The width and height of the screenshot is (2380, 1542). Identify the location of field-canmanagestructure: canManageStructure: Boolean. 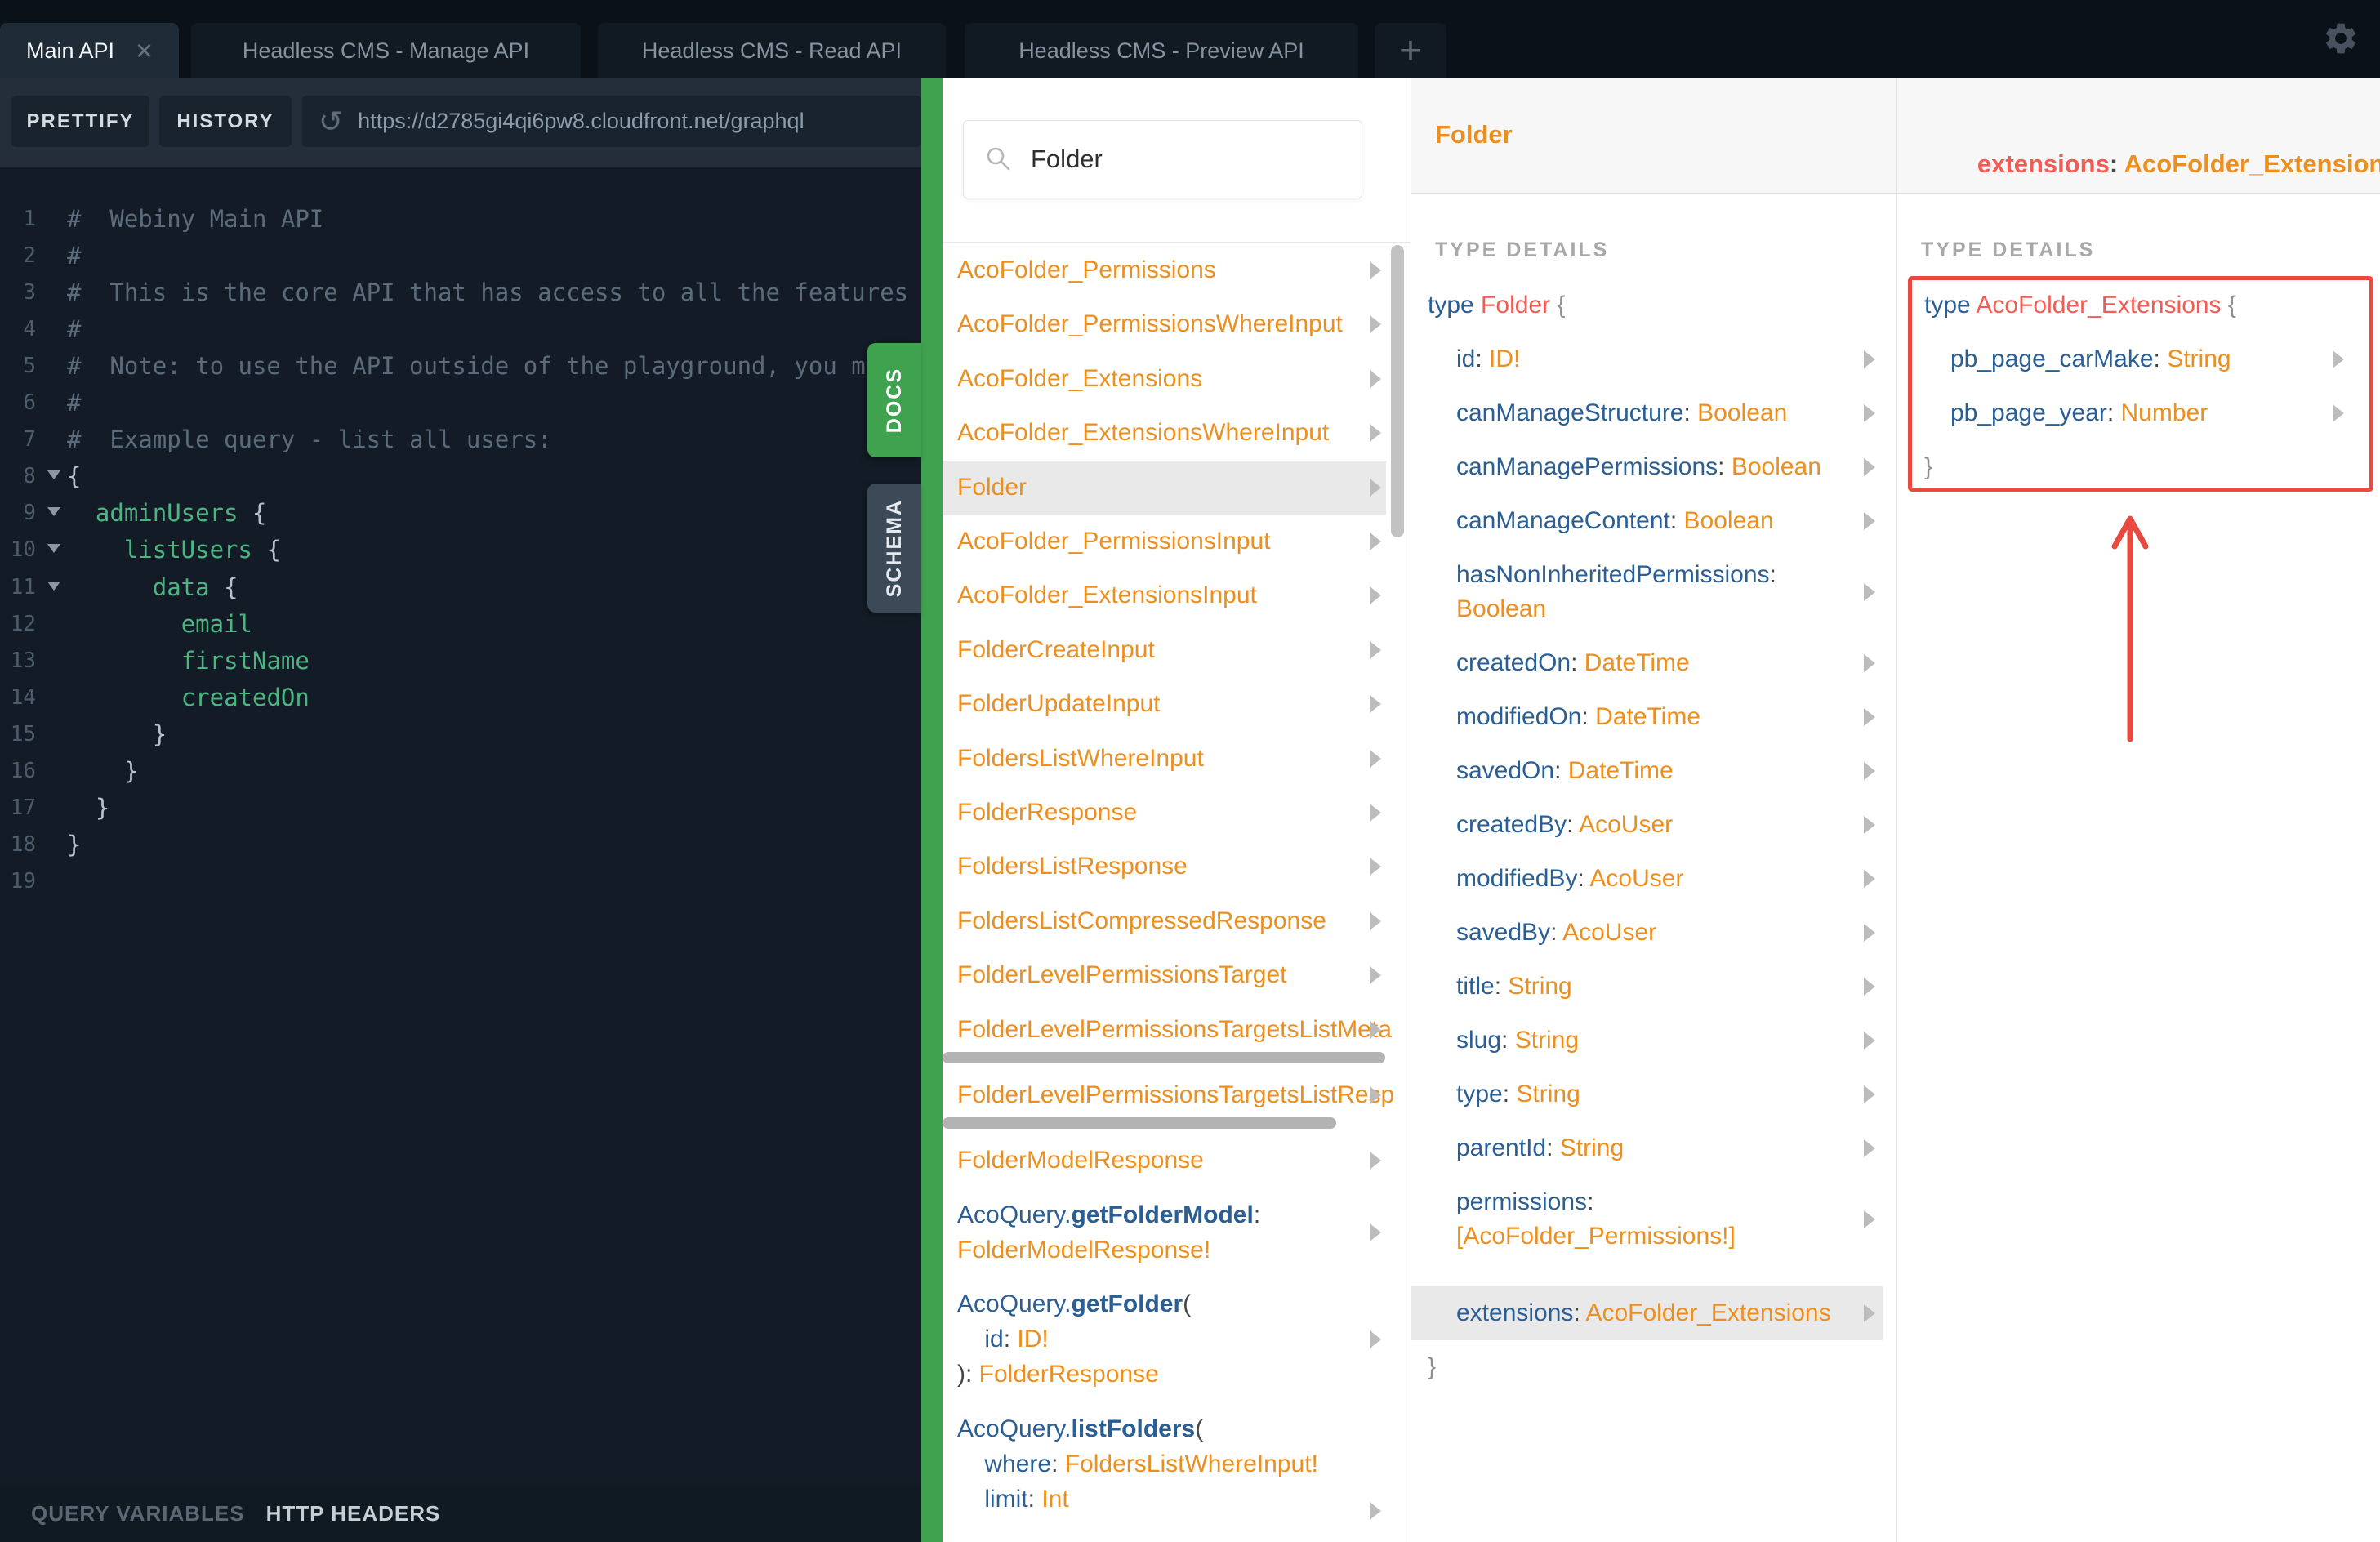
(1622, 413).